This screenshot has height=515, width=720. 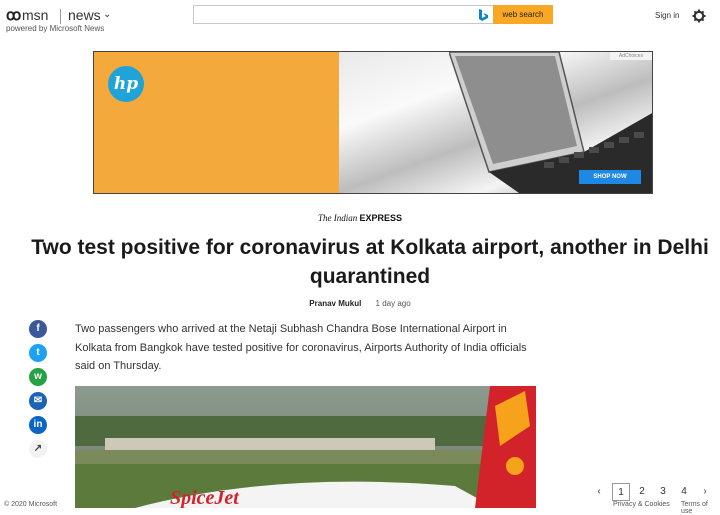 What do you see at coordinates (641, 504) in the screenshot?
I see `privacy-cookies-link: Privacy & Cookies` at bounding box center [641, 504].